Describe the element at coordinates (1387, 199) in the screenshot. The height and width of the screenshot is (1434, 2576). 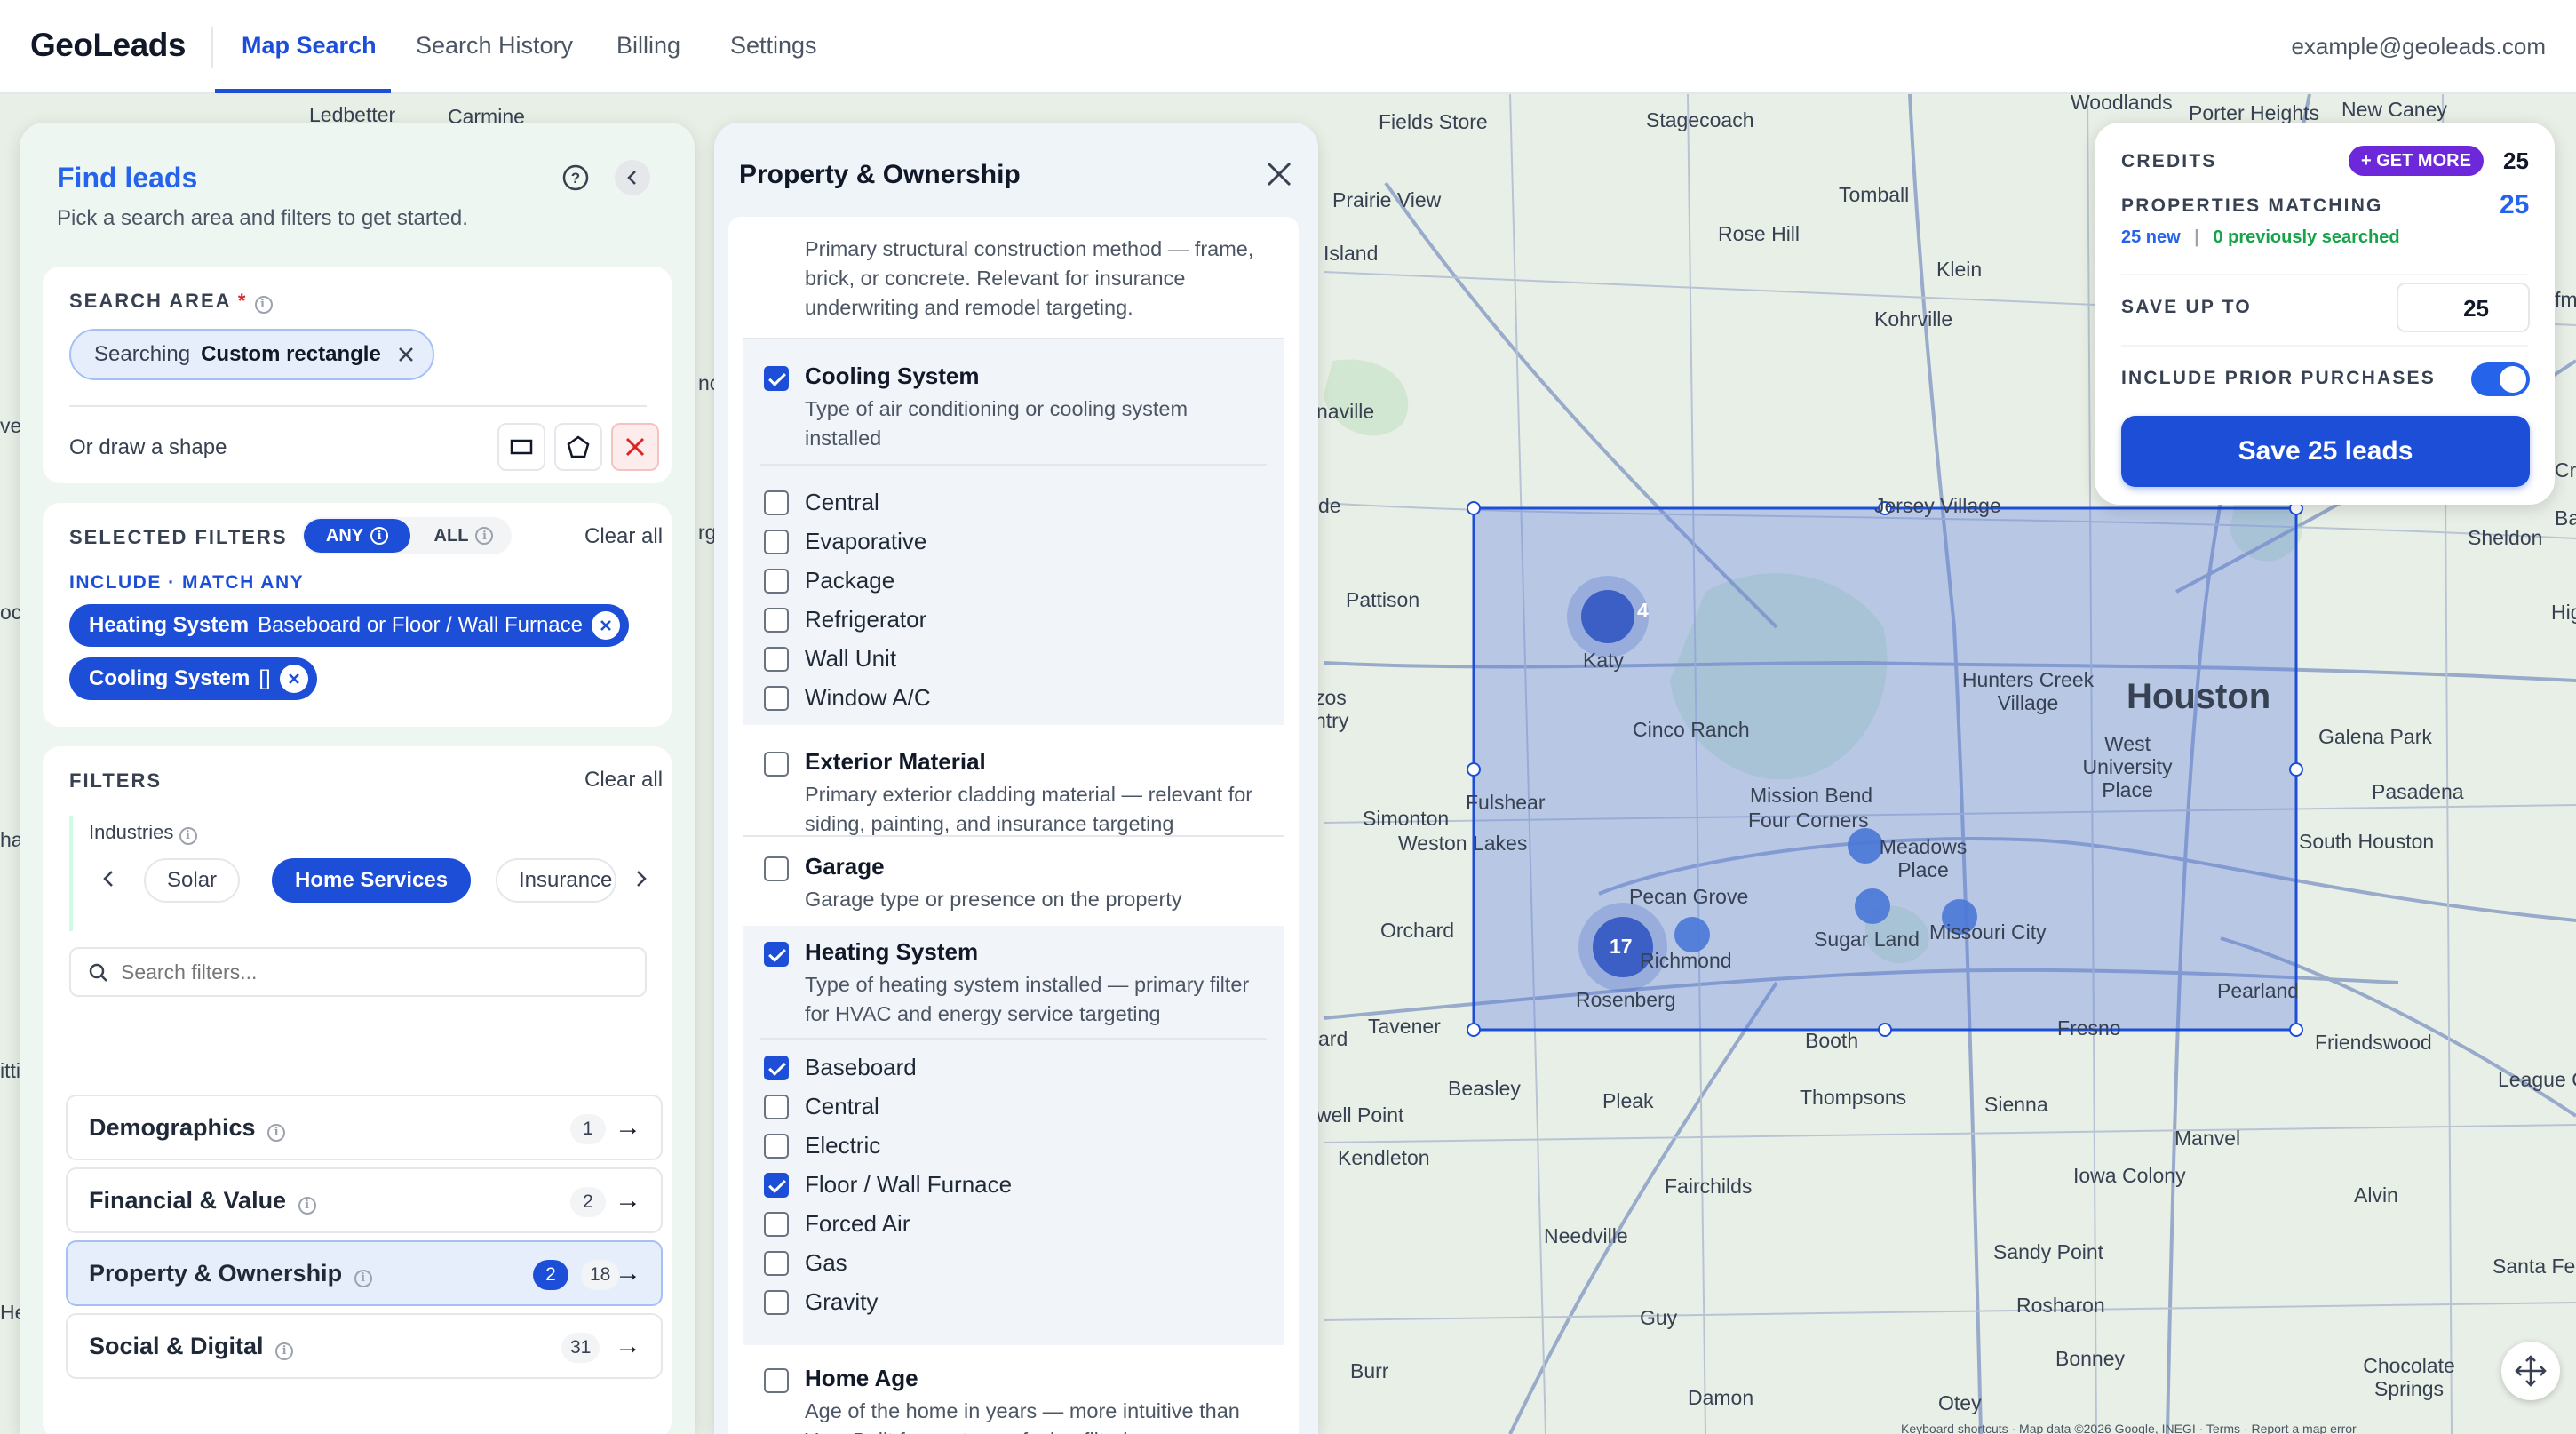
I see `map-place-label: Prairie View` at that location.